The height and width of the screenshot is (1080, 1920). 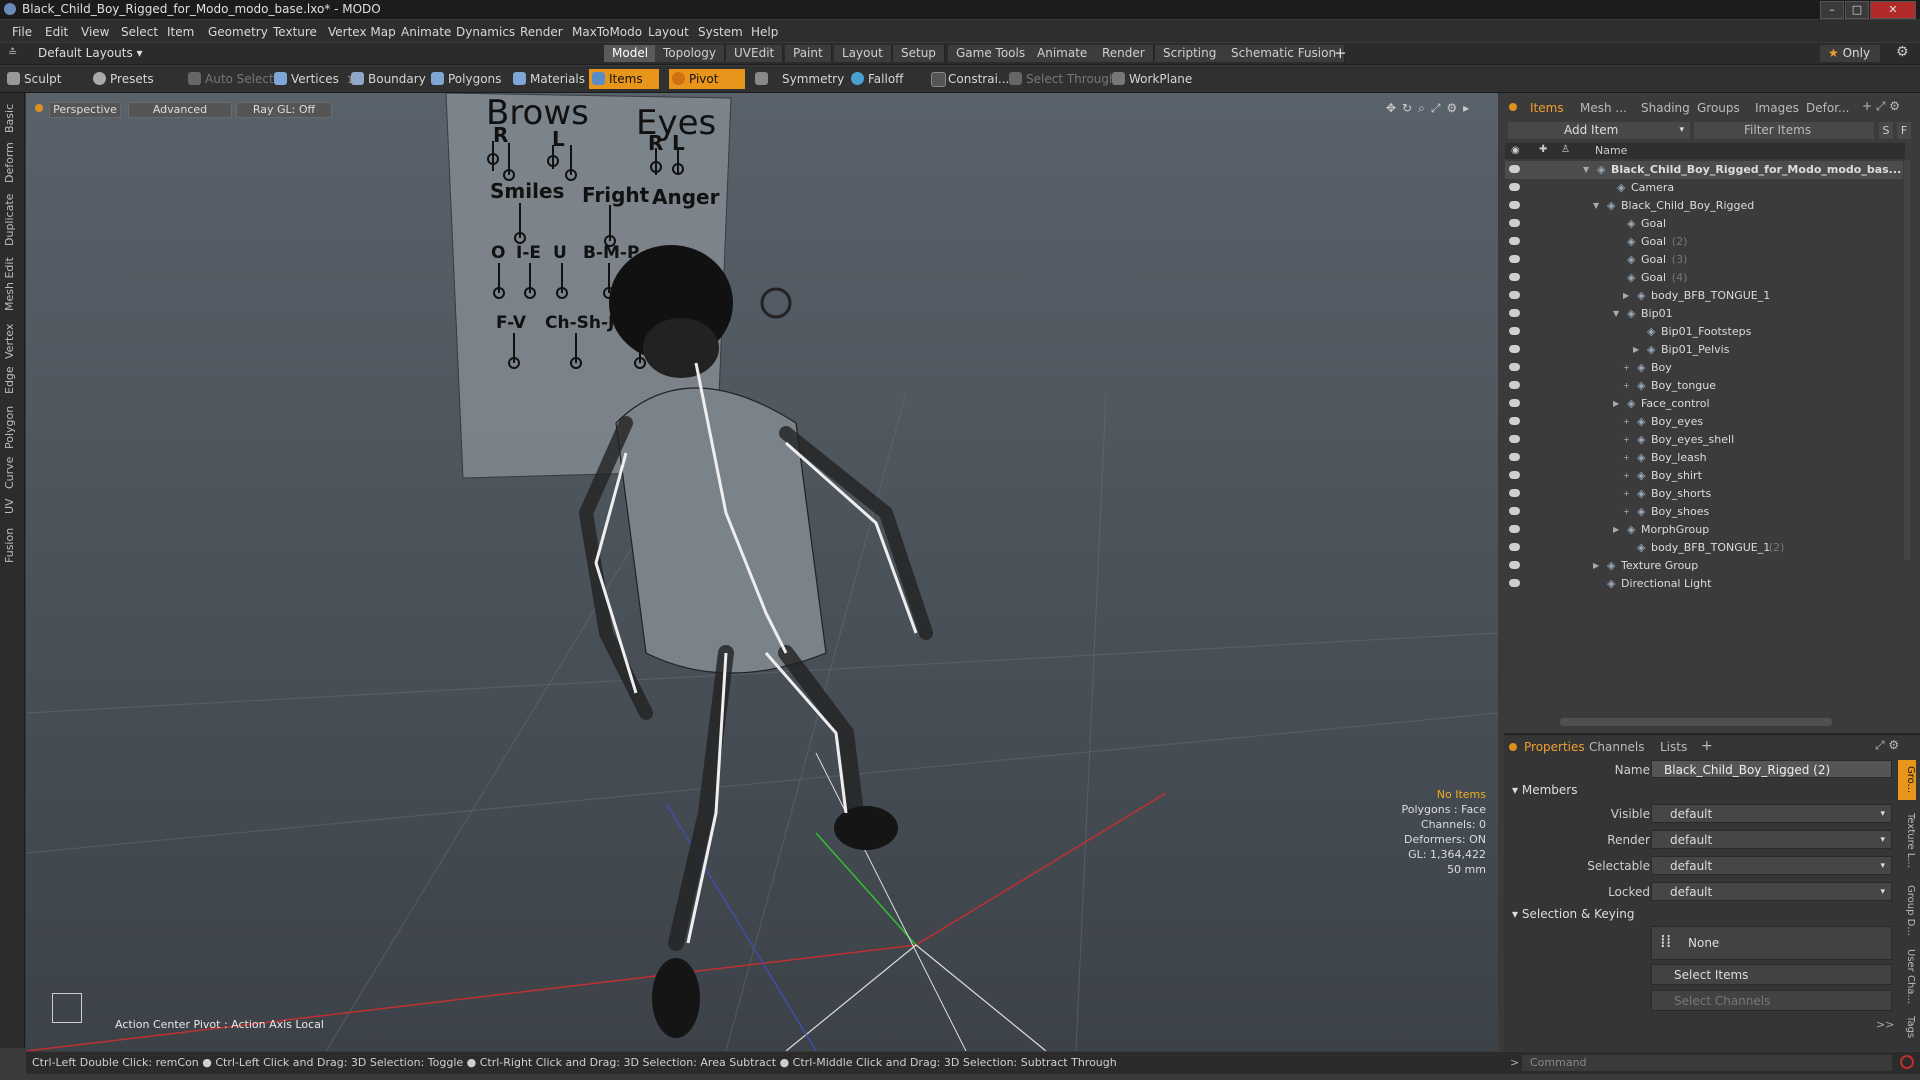 I want to click on left-tab-deform: Deform, so click(x=11, y=162).